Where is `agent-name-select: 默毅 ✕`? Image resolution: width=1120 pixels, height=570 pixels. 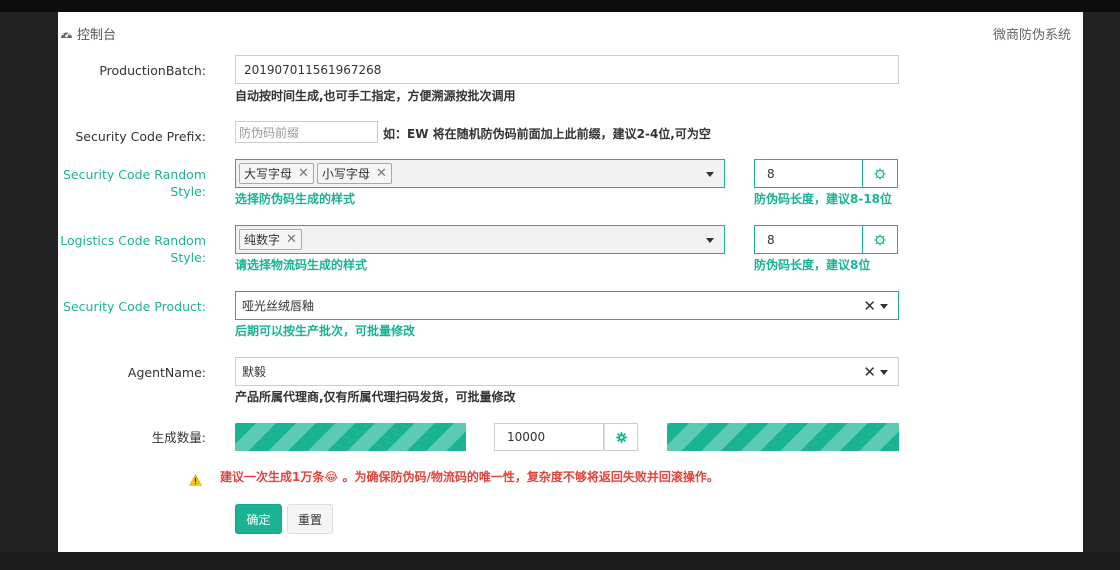
agent-name-select: 默毅 ✕ is located at coordinates (567, 371).